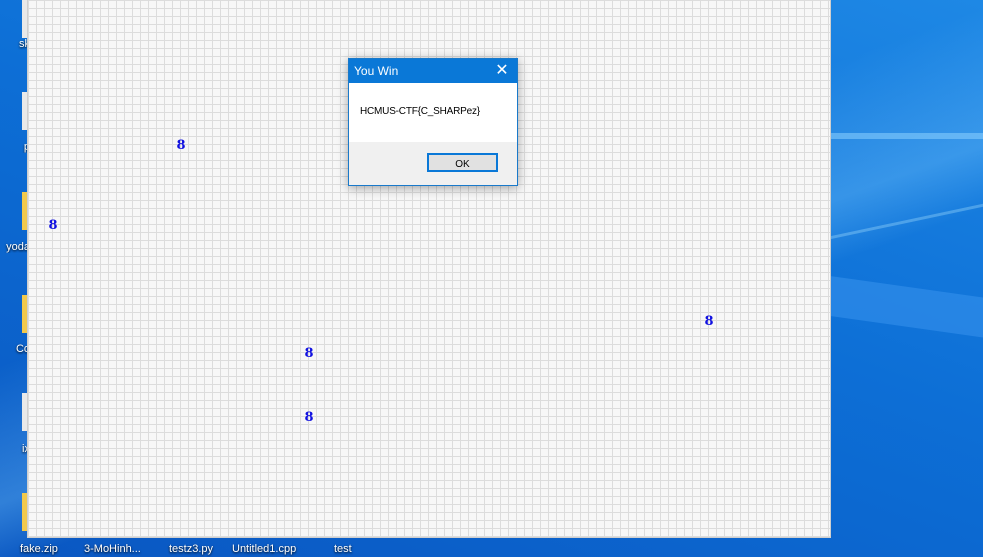  I want to click on dialog-title: You Win, so click(376, 71).